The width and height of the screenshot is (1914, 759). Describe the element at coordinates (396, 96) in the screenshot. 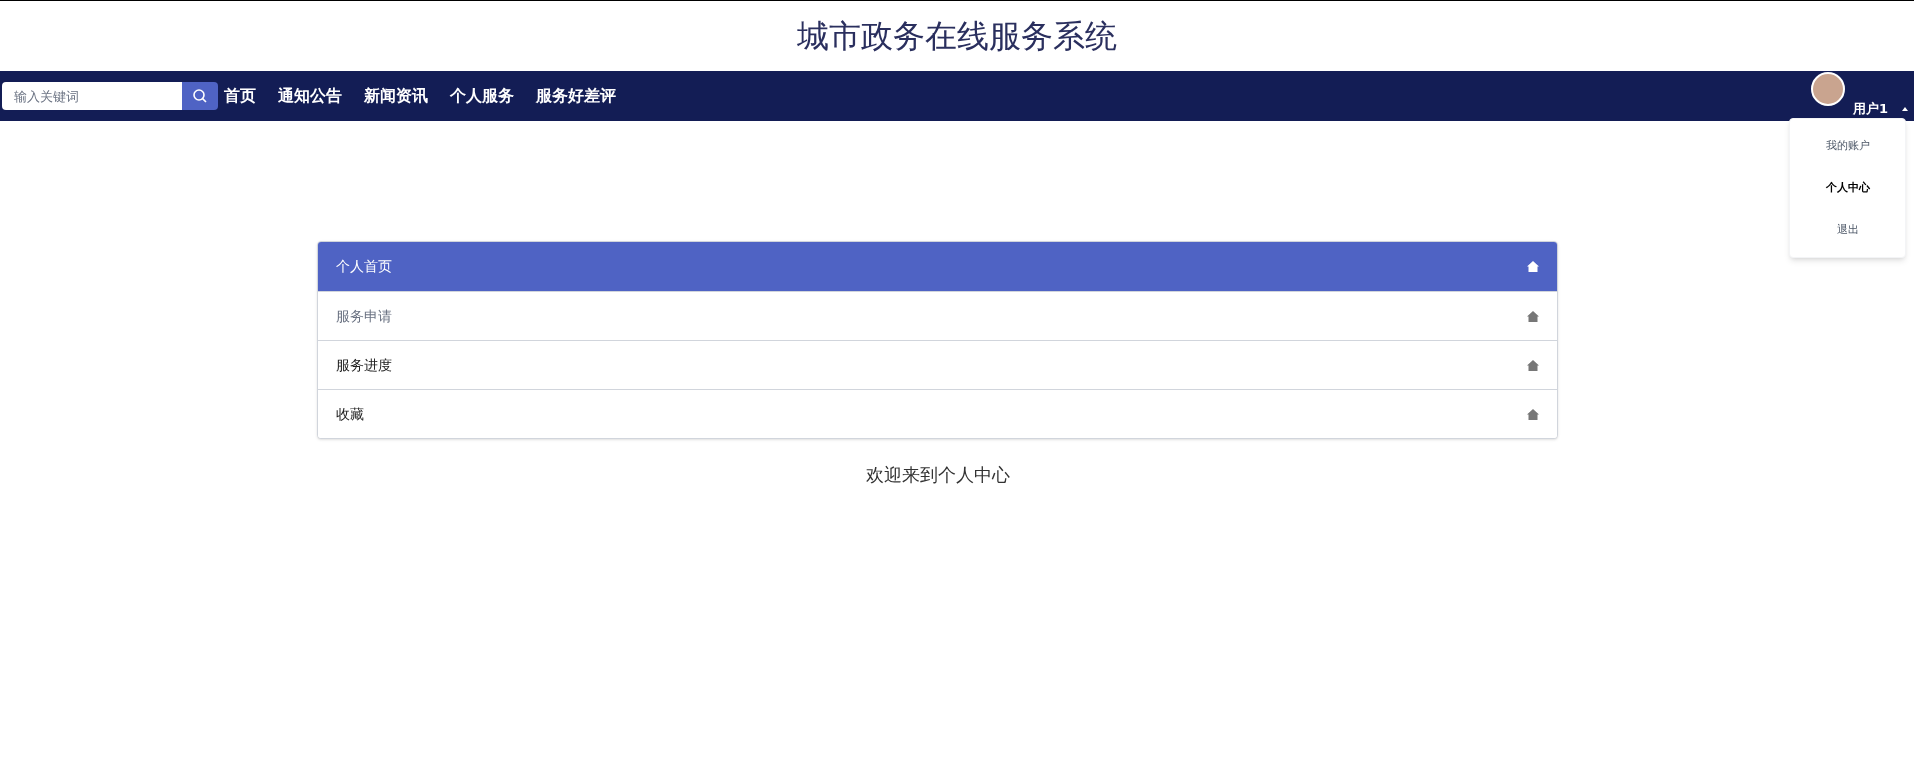

I see `nav-link: 新闻资讯` at that location.